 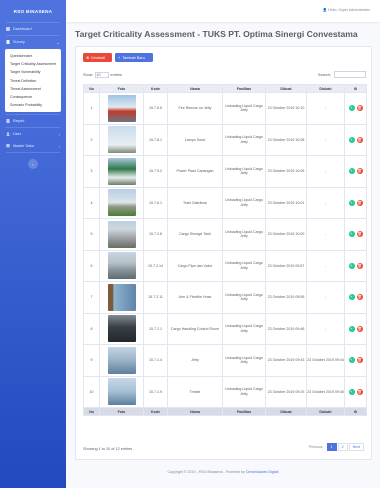 What do you see at coordinates (195, 88) in the screenshot?
I see `column-header-nama: Nama` at bounding box center [195, 88].